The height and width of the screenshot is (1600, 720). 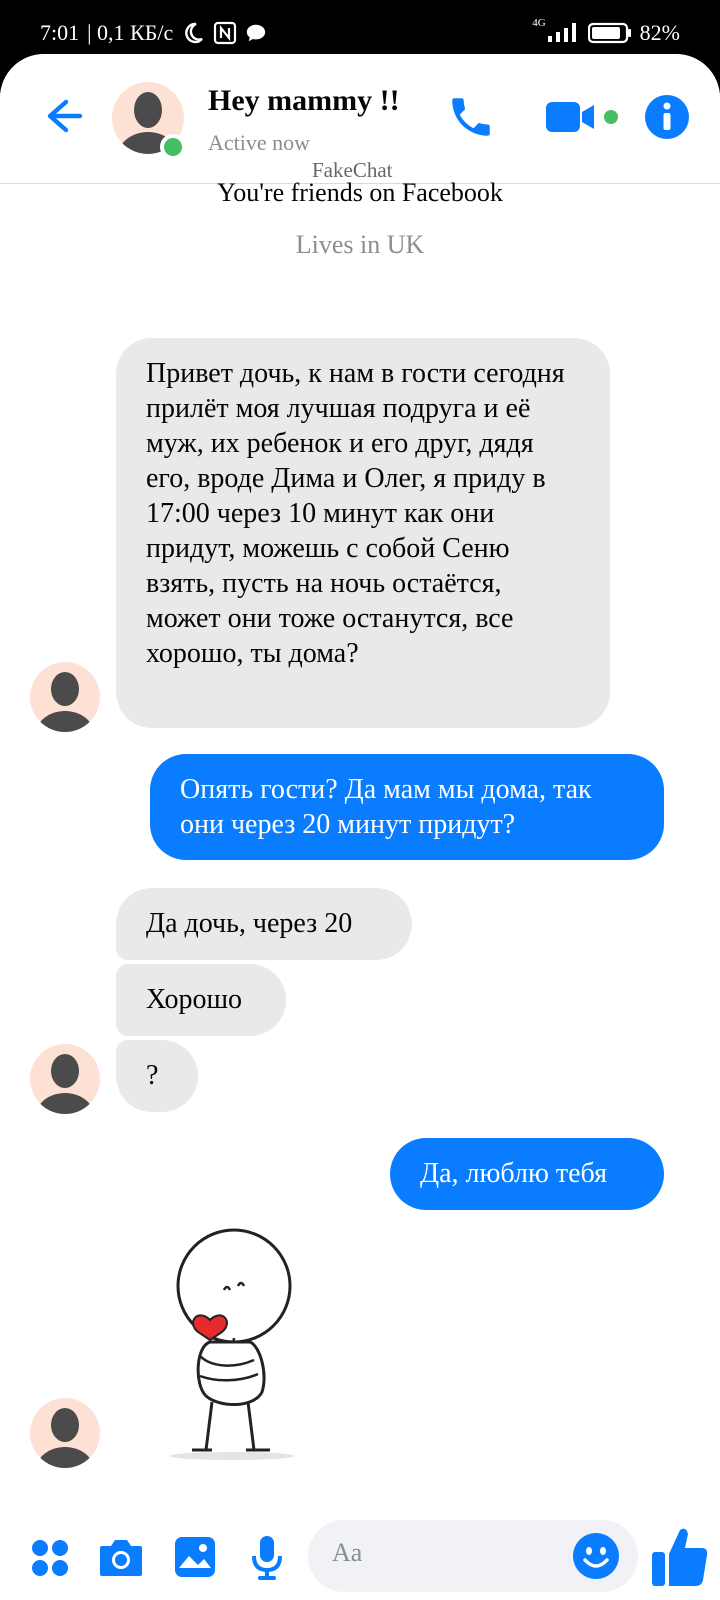 What do you see at coordinates (225, 33) in the screenshot?
I see `nfc-icon` at bounding box center [225, 33].